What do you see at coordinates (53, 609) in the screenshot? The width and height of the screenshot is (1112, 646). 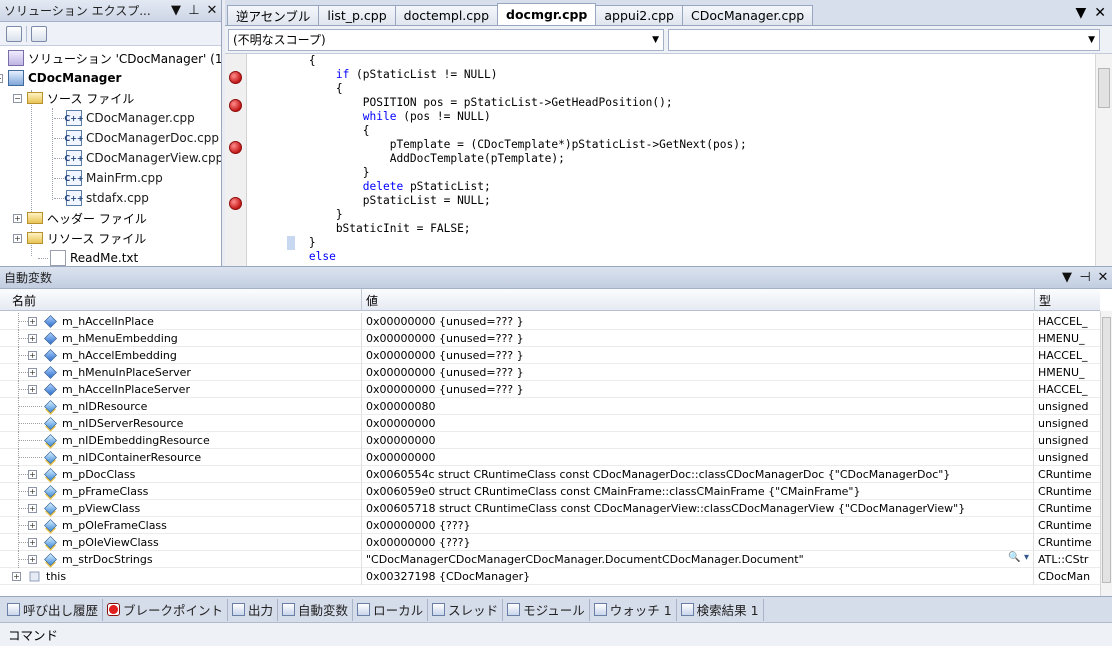 I see `tool-window-tab: 呼び出し履歴` at bounding box center [53, 609].